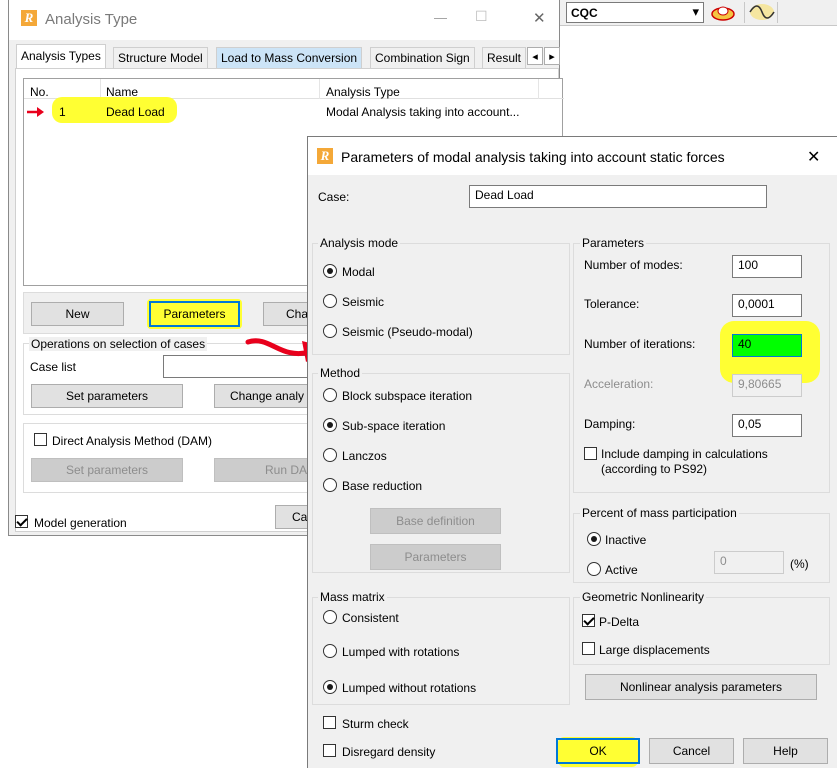 Image resolution: width=837 pixels, height=768 pixels. Describe the element at coordinates (767, 425) in the screenshot. I see `damping-field: 0,05` at that location.